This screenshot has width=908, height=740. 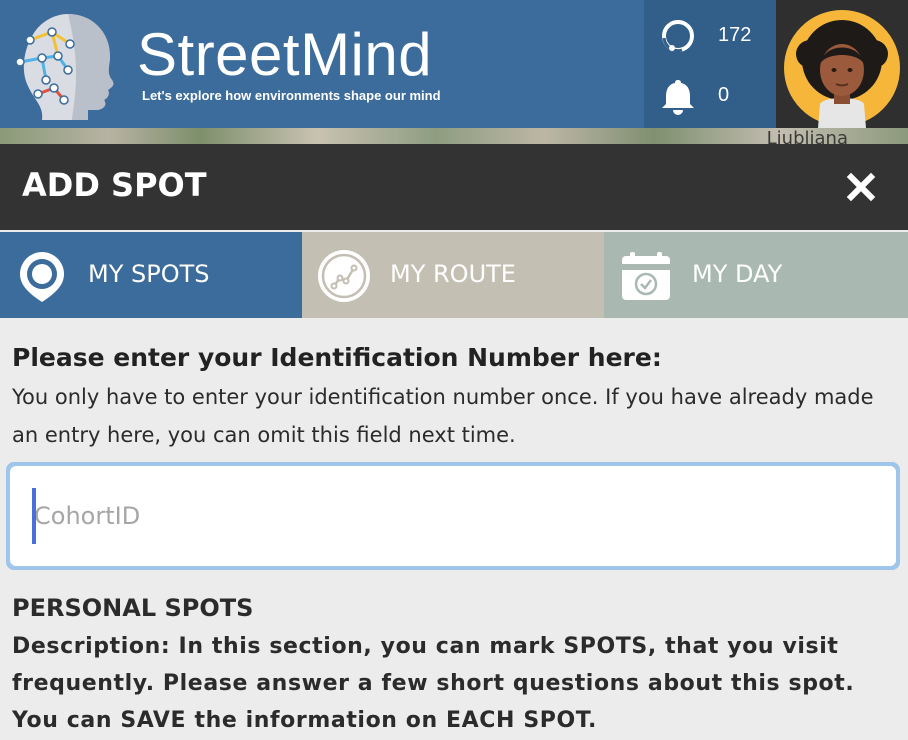 I want to click on close-icon, so click(x=861, y=187).